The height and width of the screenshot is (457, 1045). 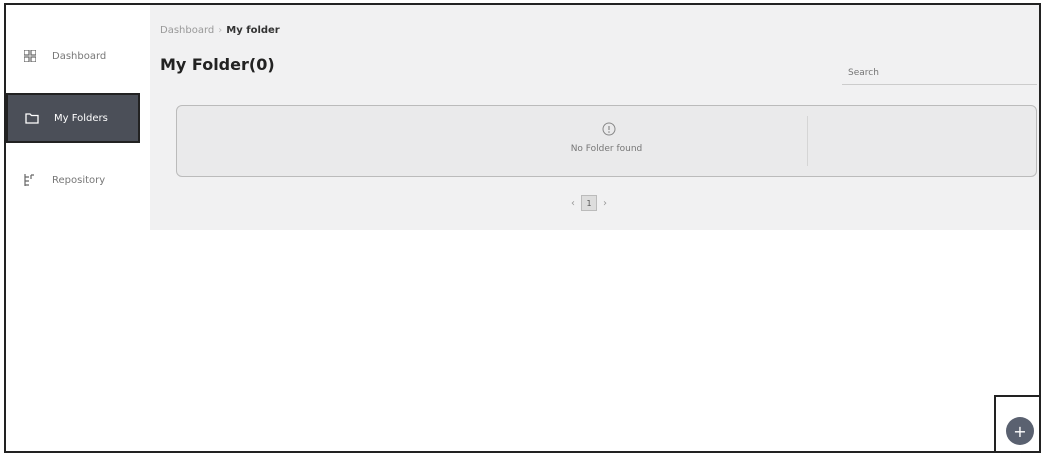 What do you see at coordinates (32, 118) in the screenshot?
I see `folder-icon` at bounding box center [32, 118].